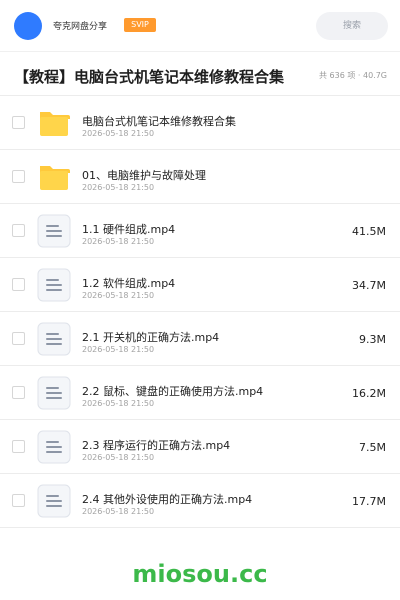 This screenshot has height=600, width=400. Describe the element at coordinates (128, 229) in the screenshot. I see `item-name: 1.1 硬件组成.mp4` at that location.